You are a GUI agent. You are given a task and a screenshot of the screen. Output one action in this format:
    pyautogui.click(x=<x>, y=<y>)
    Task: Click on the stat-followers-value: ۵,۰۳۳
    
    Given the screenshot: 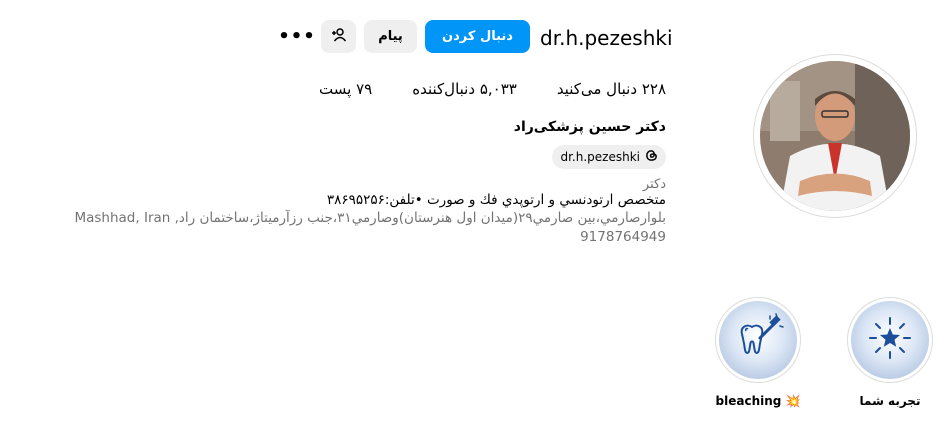 What is the action you would take?
    pyautogui.click(x=498, y=89)
    